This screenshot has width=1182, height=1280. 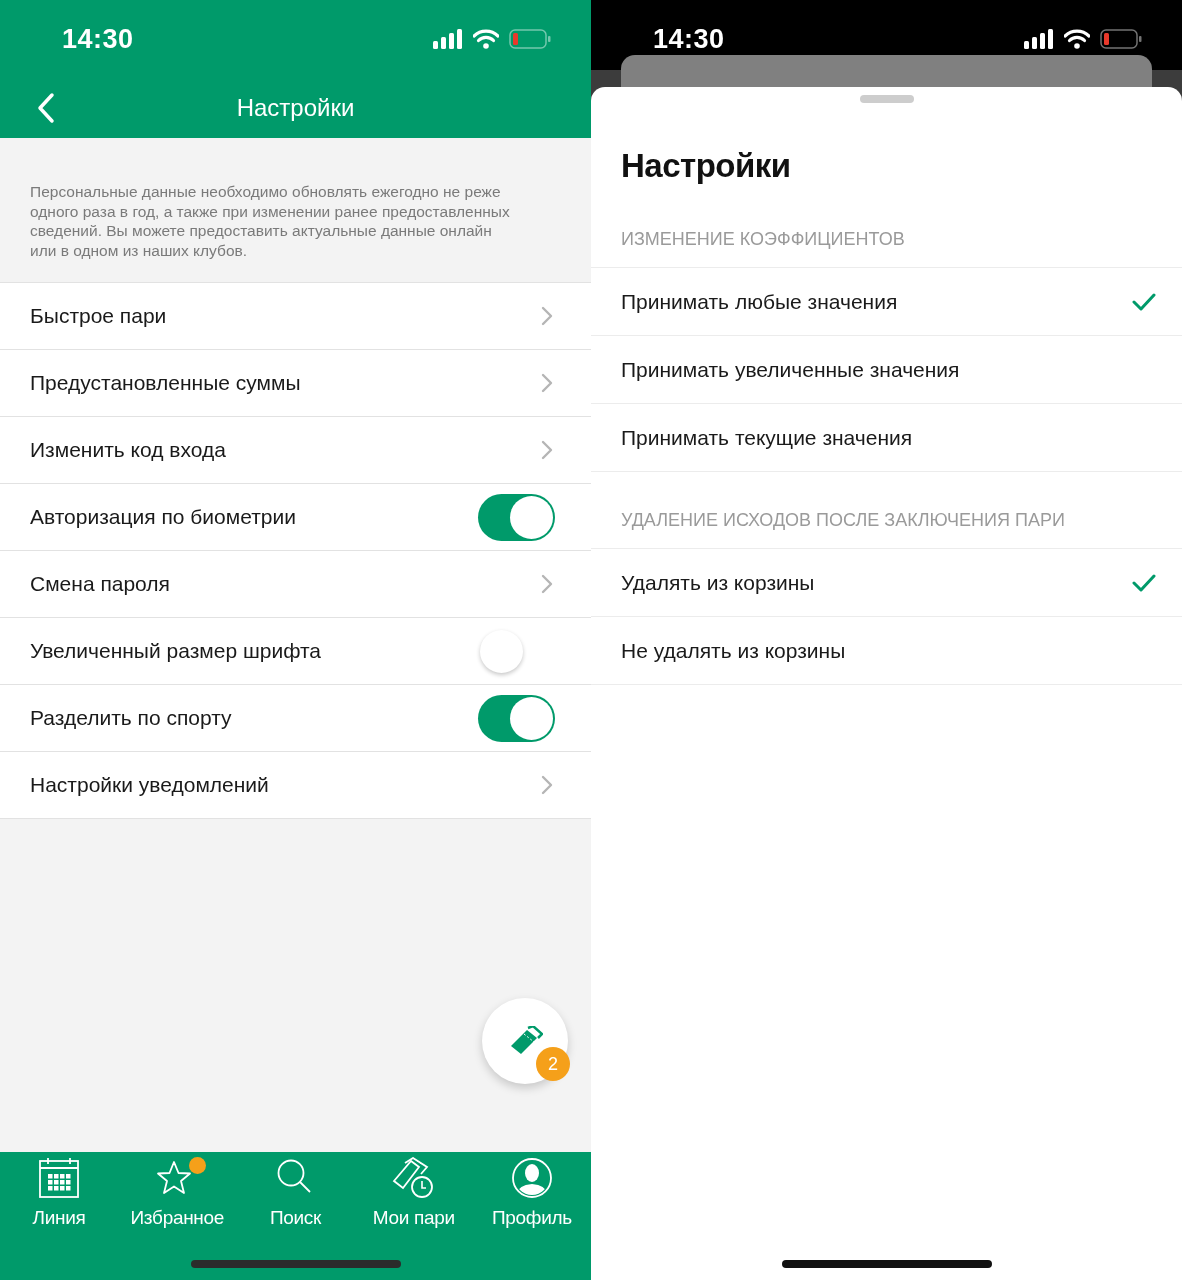 I want to click on settings-row: Настройки уведомлений, so click(x=295, y=785).